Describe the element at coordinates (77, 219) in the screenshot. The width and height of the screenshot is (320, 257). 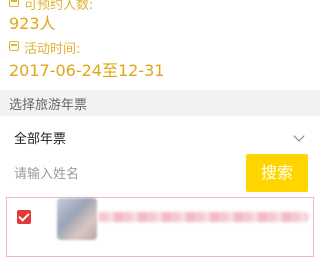
I see `avatar` at that location.